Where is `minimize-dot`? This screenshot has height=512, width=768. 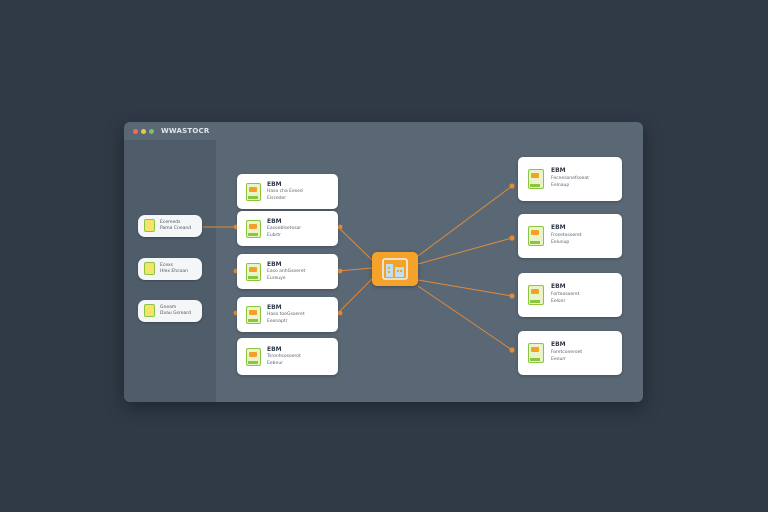
minimize-dot is located at coordinates (143, 131).